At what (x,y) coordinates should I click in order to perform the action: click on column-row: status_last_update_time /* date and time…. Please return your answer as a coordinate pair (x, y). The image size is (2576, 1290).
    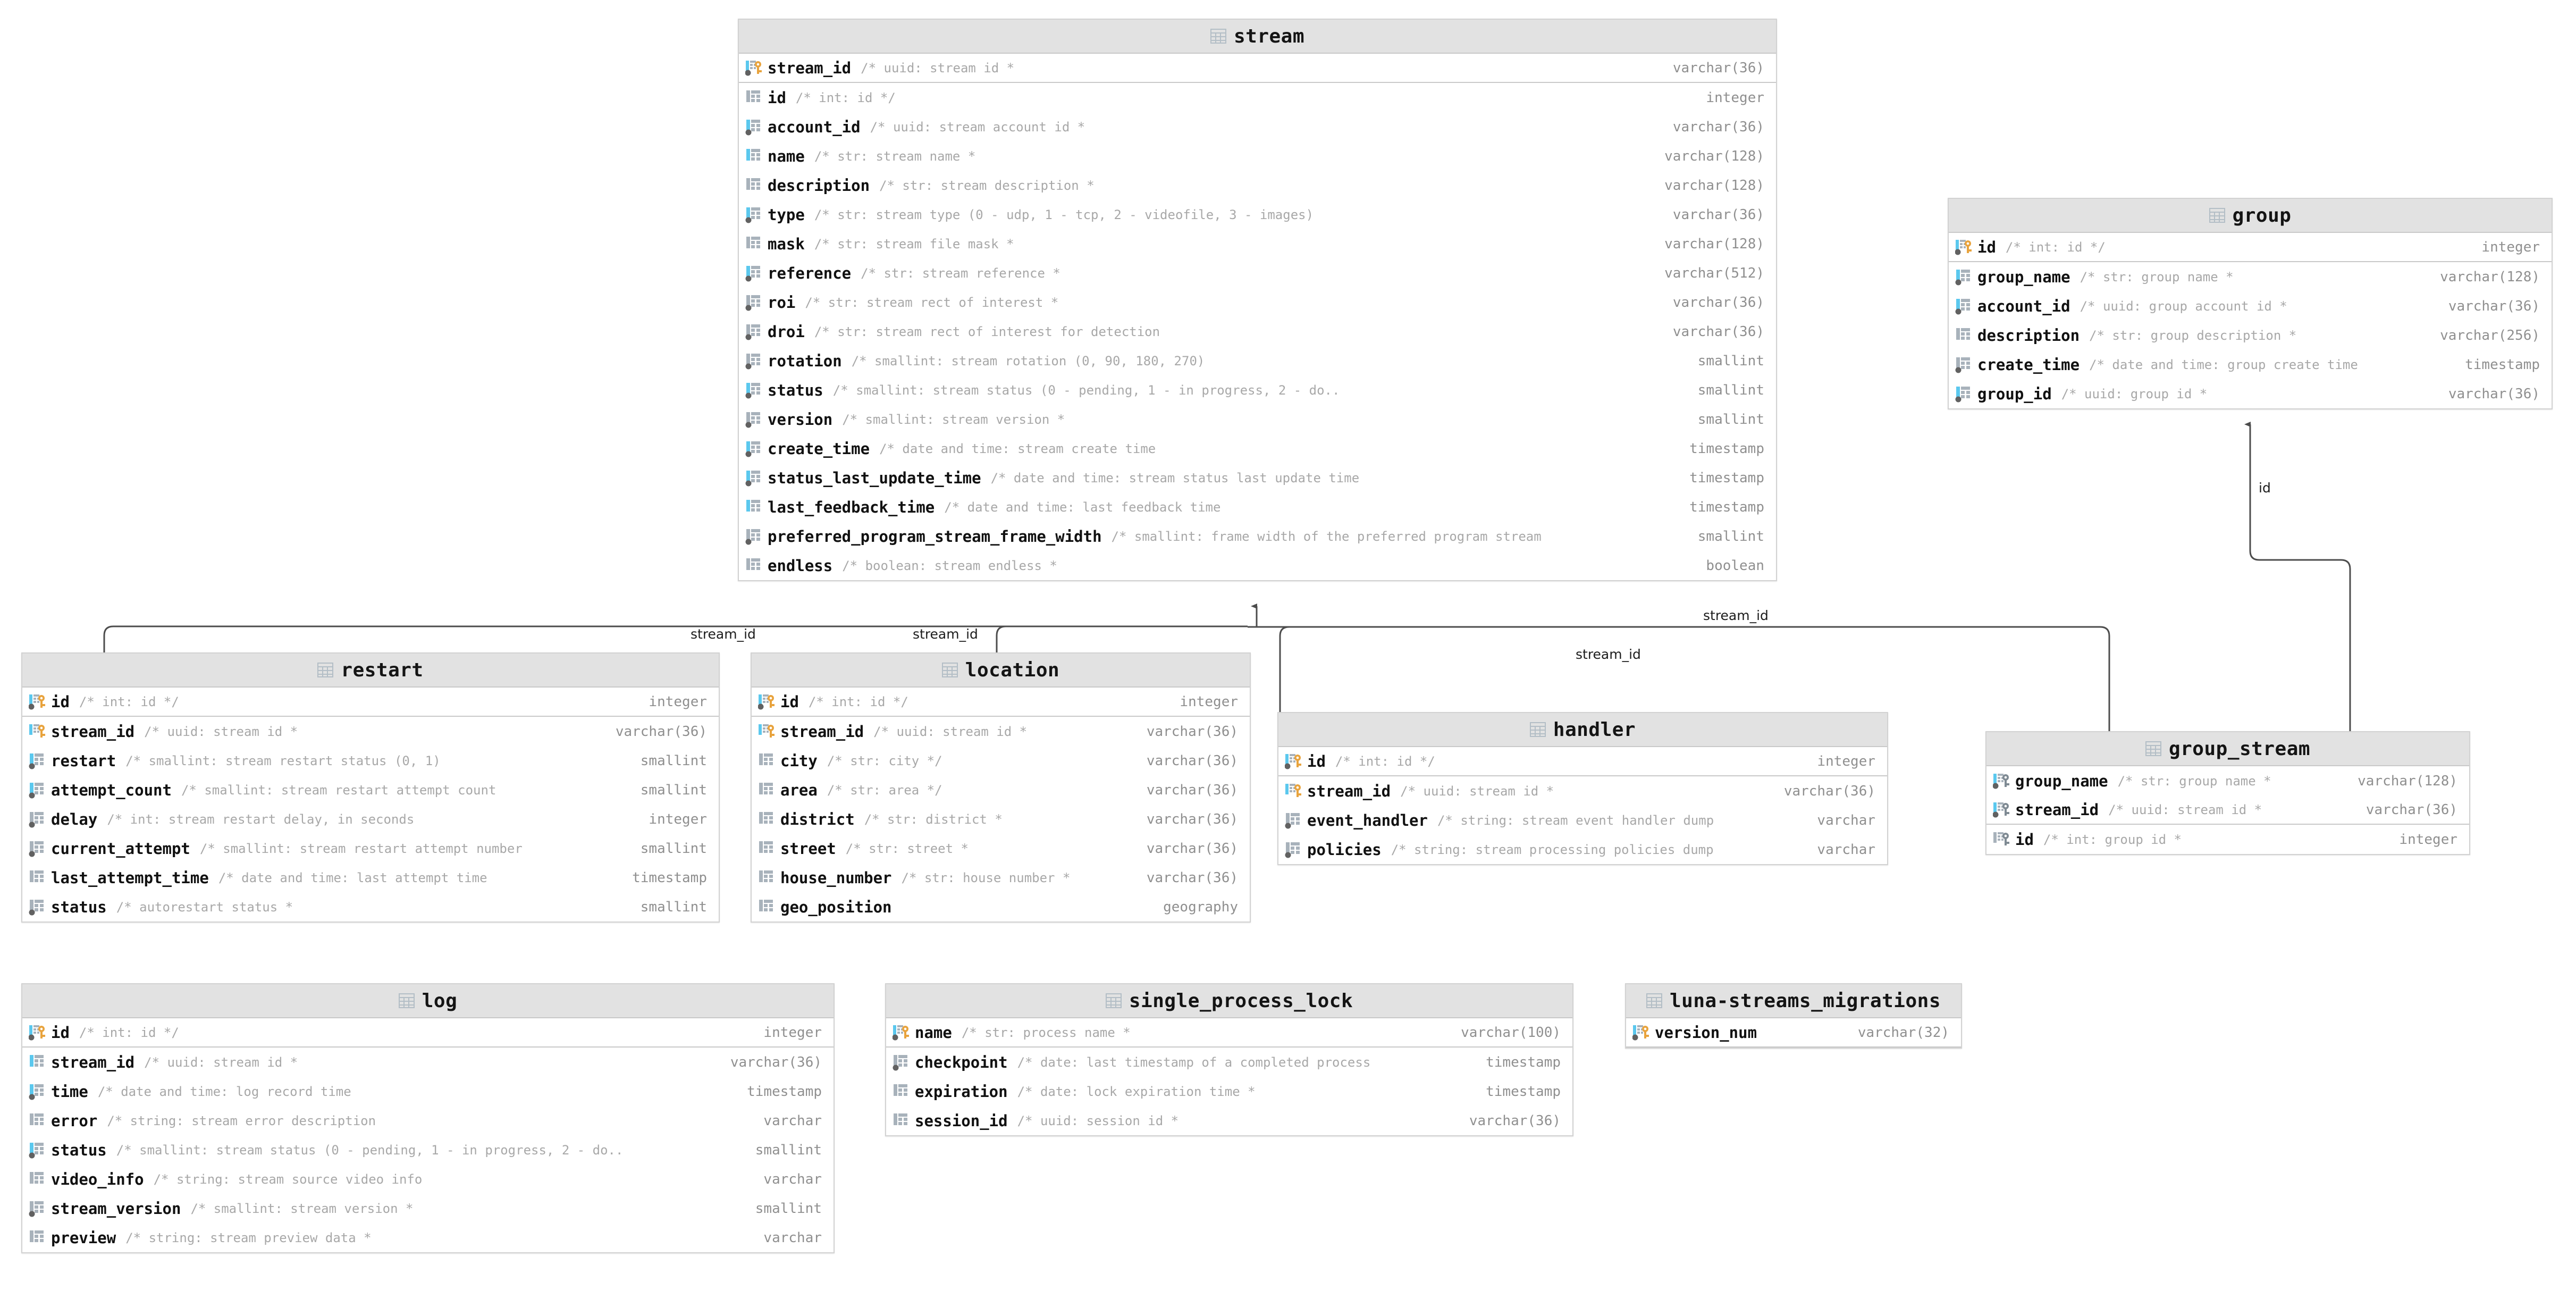
    Looking at the image, I should click on (1257, 478).